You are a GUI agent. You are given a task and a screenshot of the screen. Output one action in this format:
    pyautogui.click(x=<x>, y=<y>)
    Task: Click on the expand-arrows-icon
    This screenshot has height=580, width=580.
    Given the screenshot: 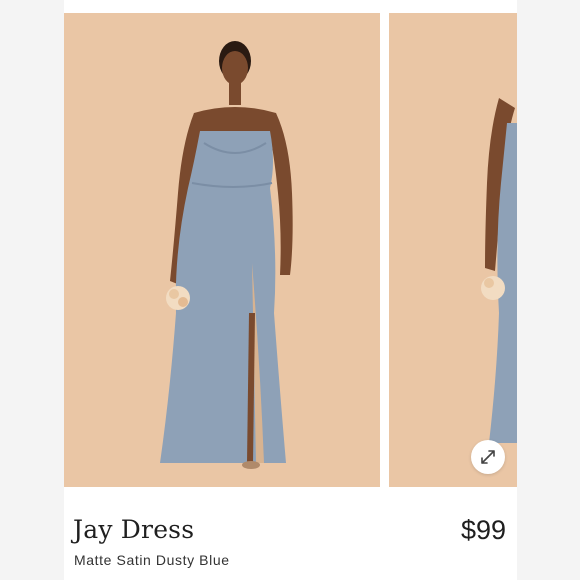 What is the action you would take?
    pyautogui.click(x=488, y=457)
    